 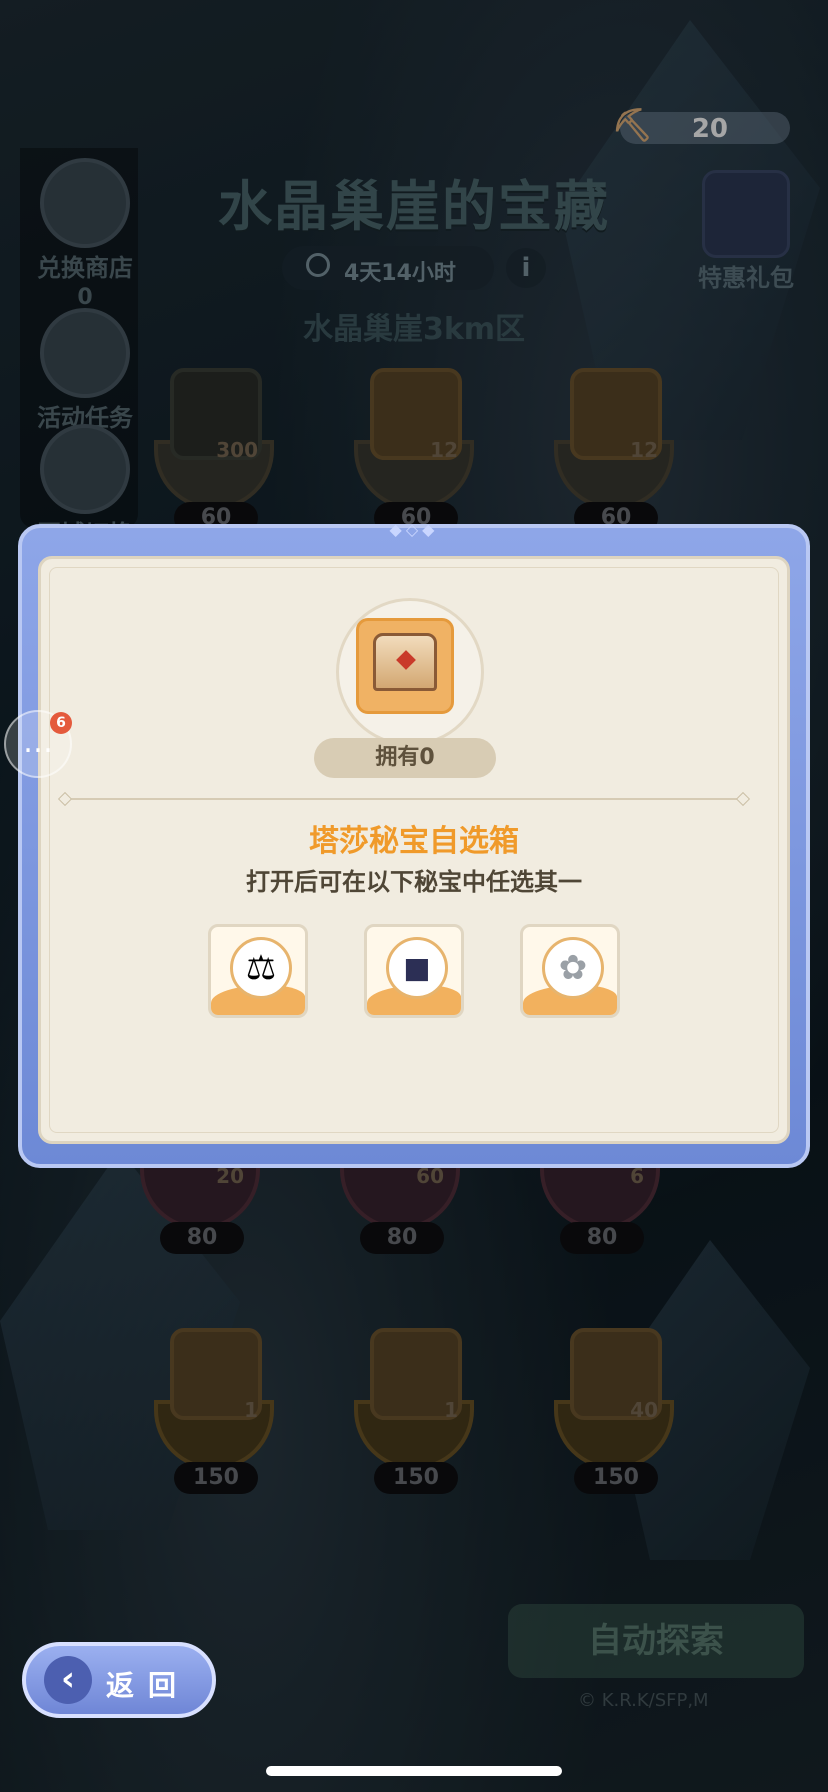 I want to click on scales-icon: ⚖, so click(x=261, y=968).